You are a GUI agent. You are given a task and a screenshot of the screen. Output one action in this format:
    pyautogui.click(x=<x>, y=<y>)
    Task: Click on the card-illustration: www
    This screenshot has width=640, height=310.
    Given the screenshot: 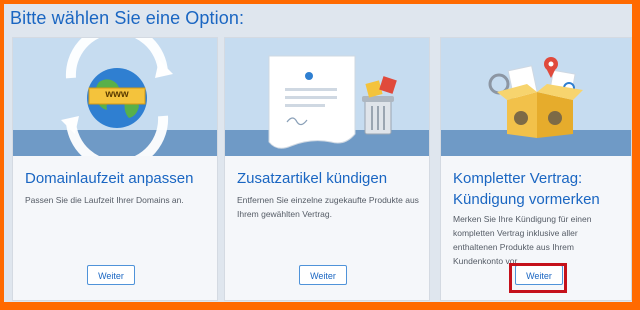 What is the action you would take?
    pyautogui.click(x=115, y=97)
    